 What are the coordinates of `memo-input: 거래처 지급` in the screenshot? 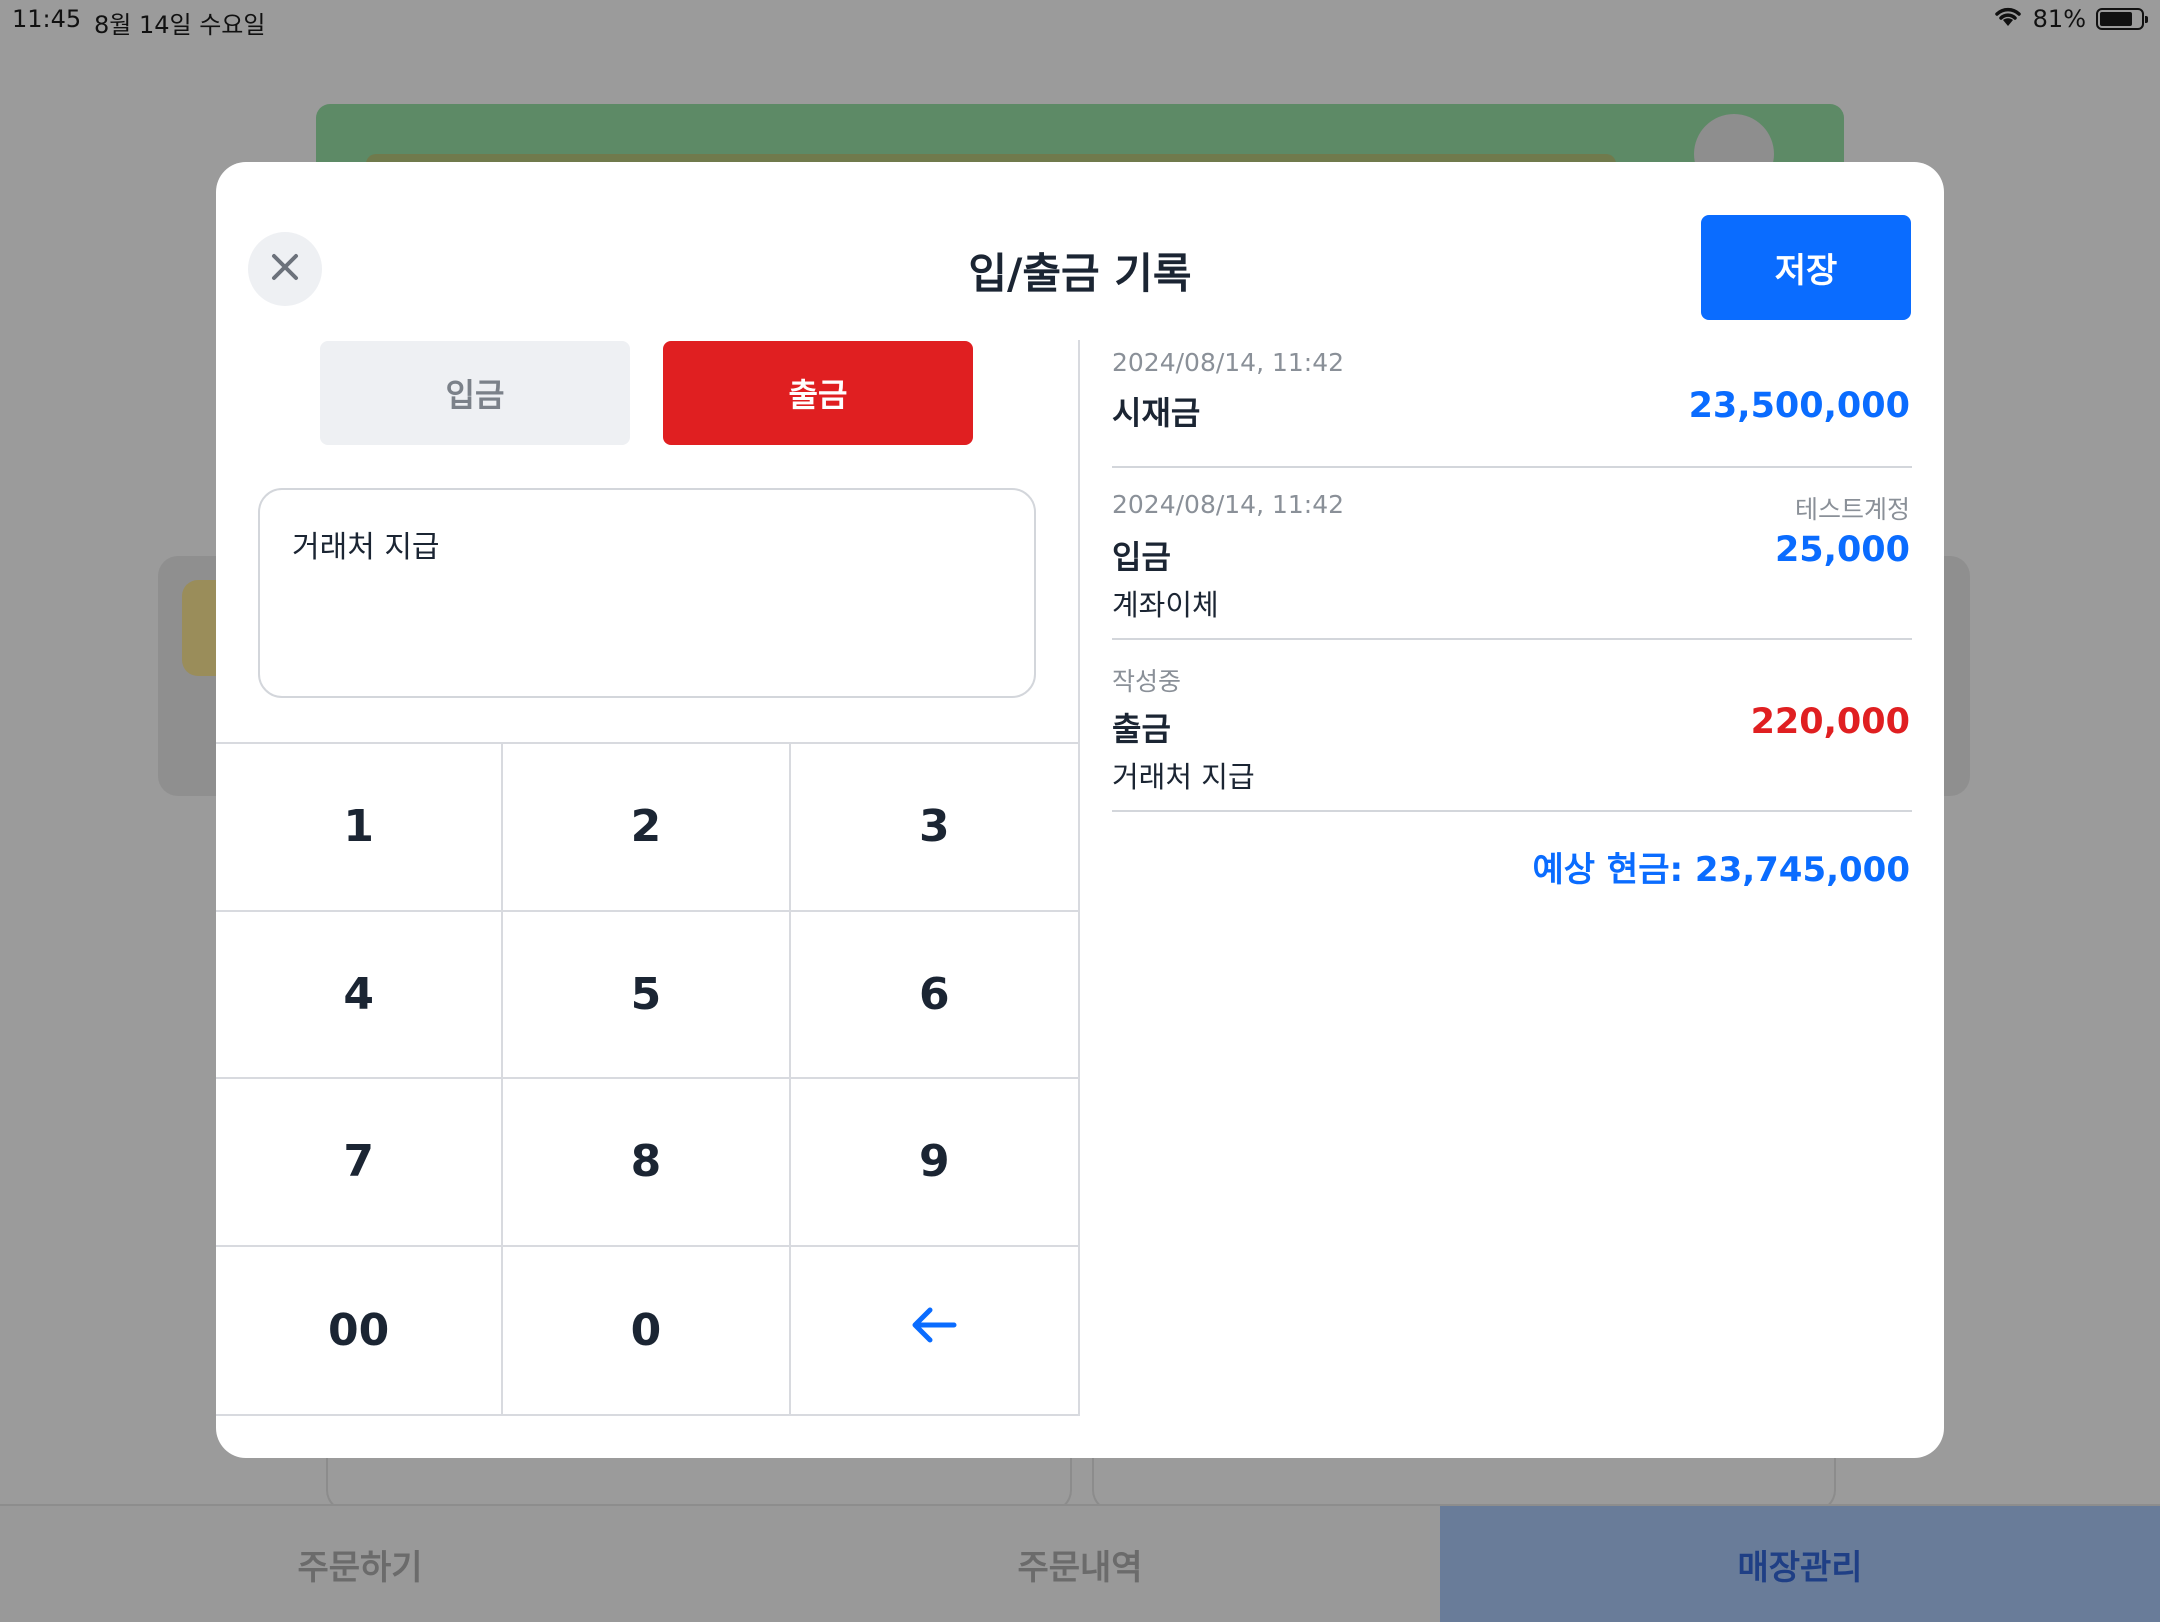 It's located at (647, 593).